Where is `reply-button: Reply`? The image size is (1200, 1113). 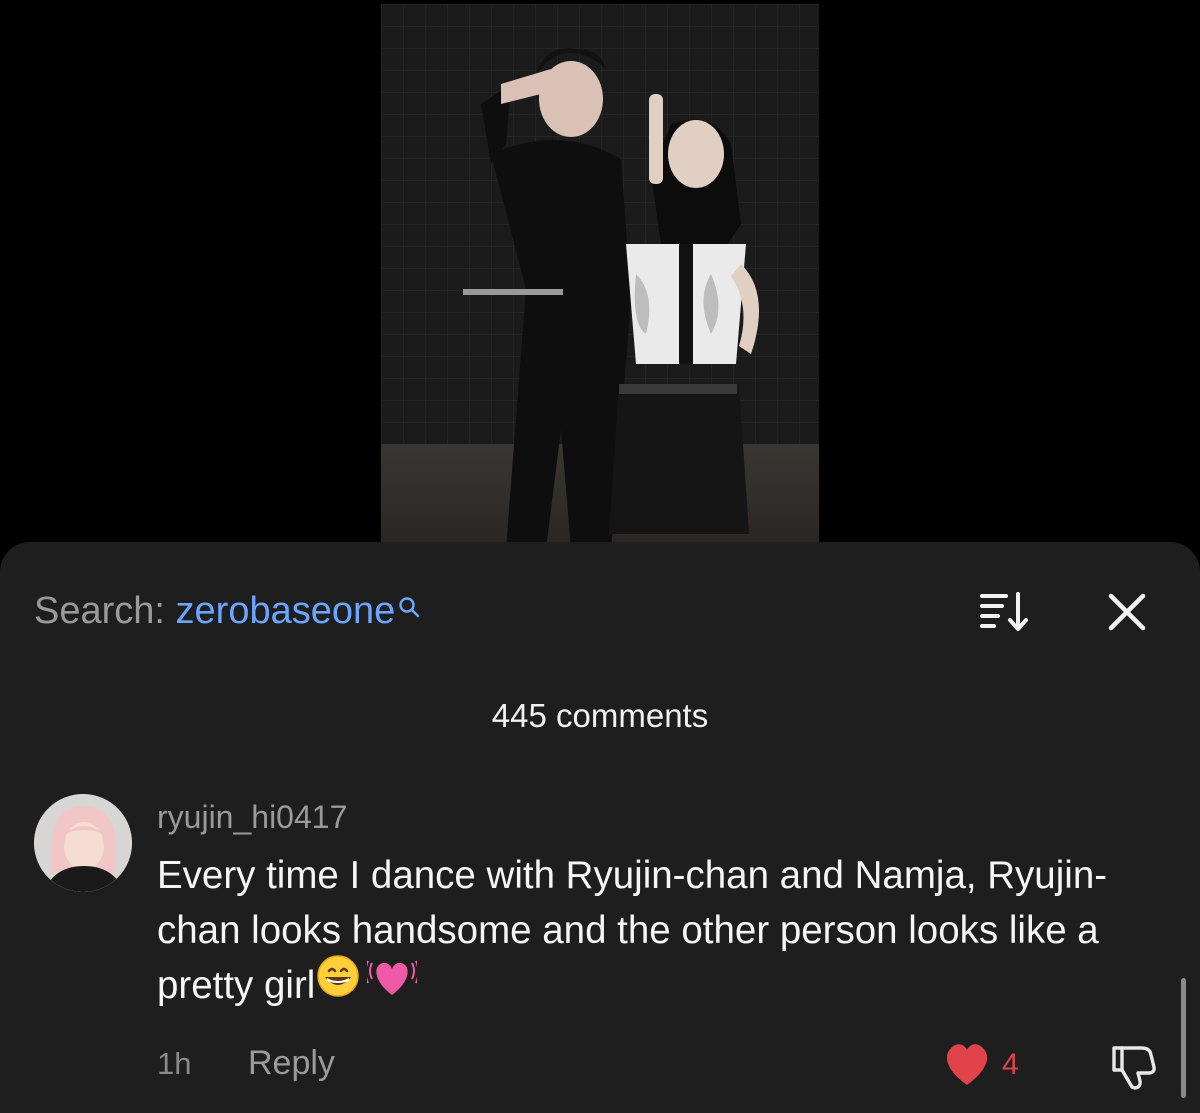 reply-button: Reply is located at coordinates (291, 1063).